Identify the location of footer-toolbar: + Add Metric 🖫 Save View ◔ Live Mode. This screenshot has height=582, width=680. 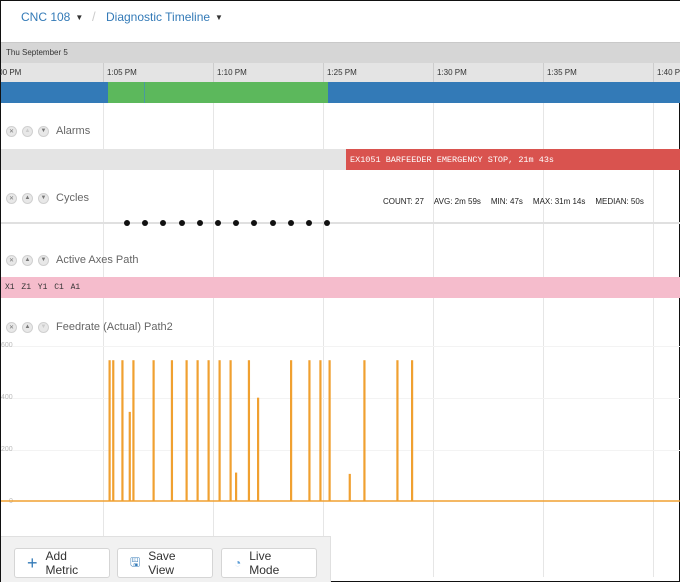
(166, 559).